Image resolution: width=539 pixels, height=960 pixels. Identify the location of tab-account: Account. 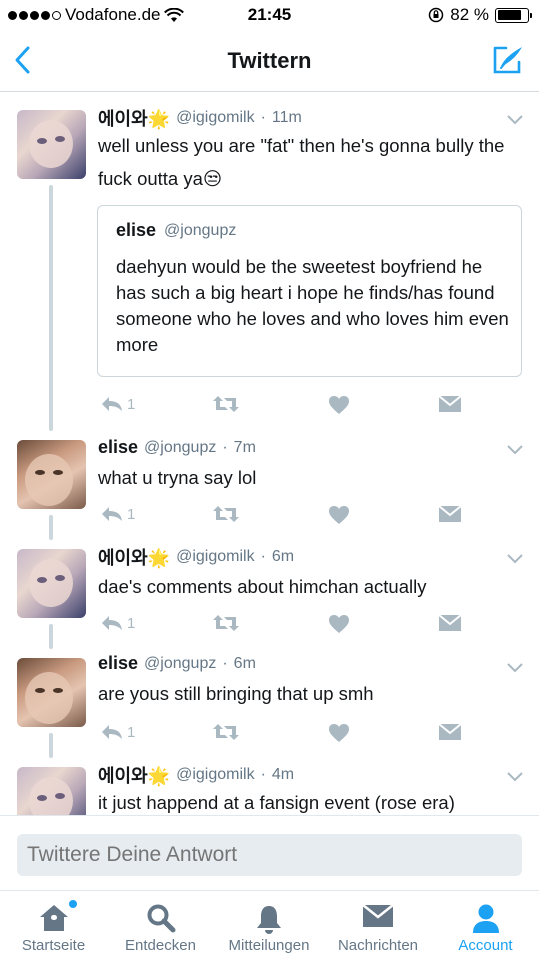
(485, 925).